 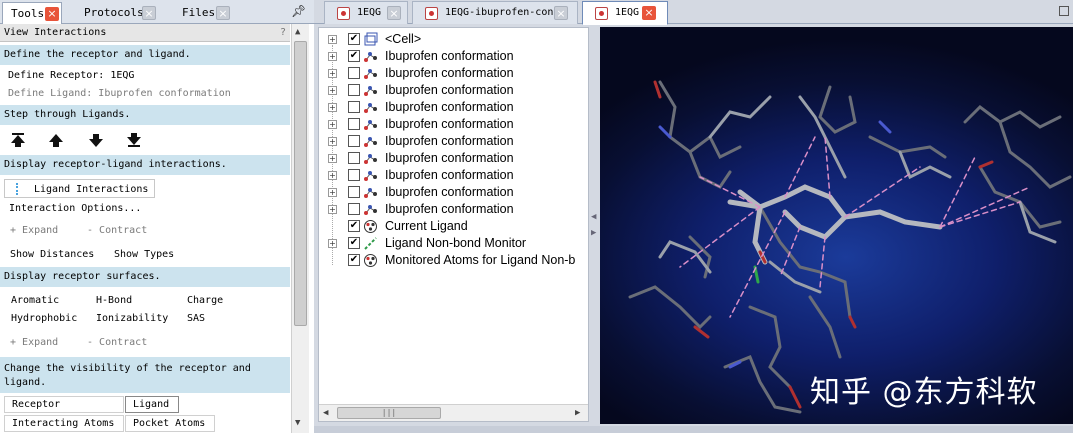 I want to click on collapse-right-icon: ▶, so click(x=593, y=233).